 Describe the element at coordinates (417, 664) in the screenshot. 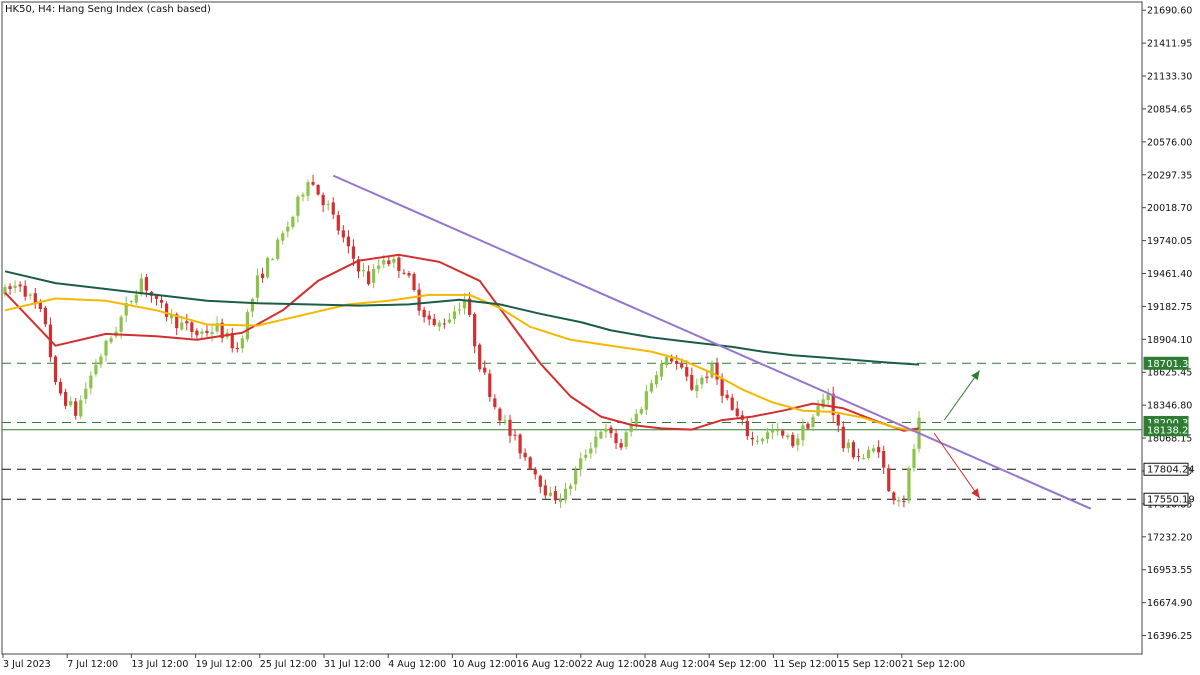

I see `time-tick-label: 4 Aug 12:00` at that location.